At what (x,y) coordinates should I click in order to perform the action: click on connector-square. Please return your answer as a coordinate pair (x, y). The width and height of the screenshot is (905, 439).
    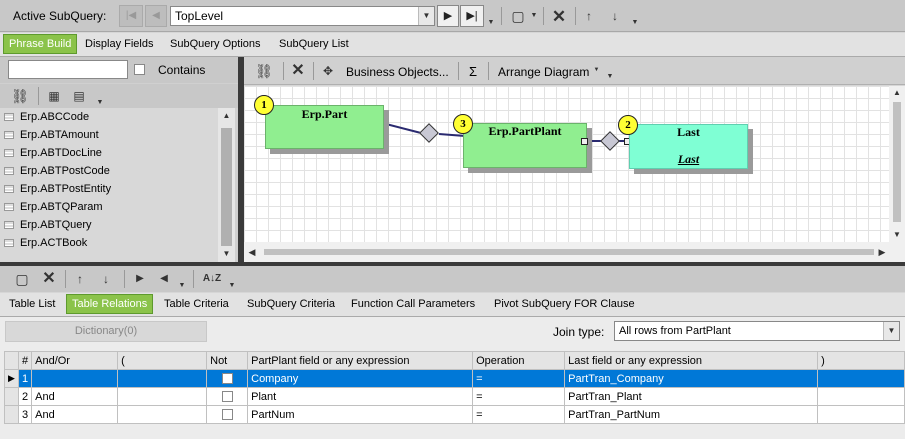
    Looking at the image, I should click on (584, 141).